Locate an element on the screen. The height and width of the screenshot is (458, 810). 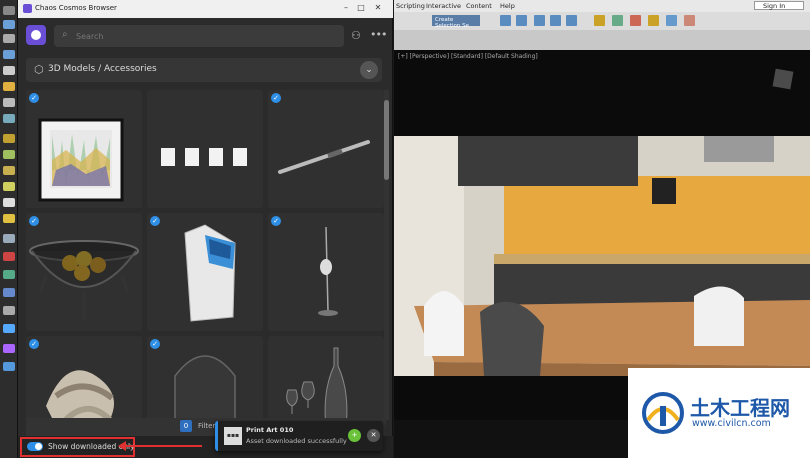
sculpture-thumbnail is located at coordinates (80, 395).